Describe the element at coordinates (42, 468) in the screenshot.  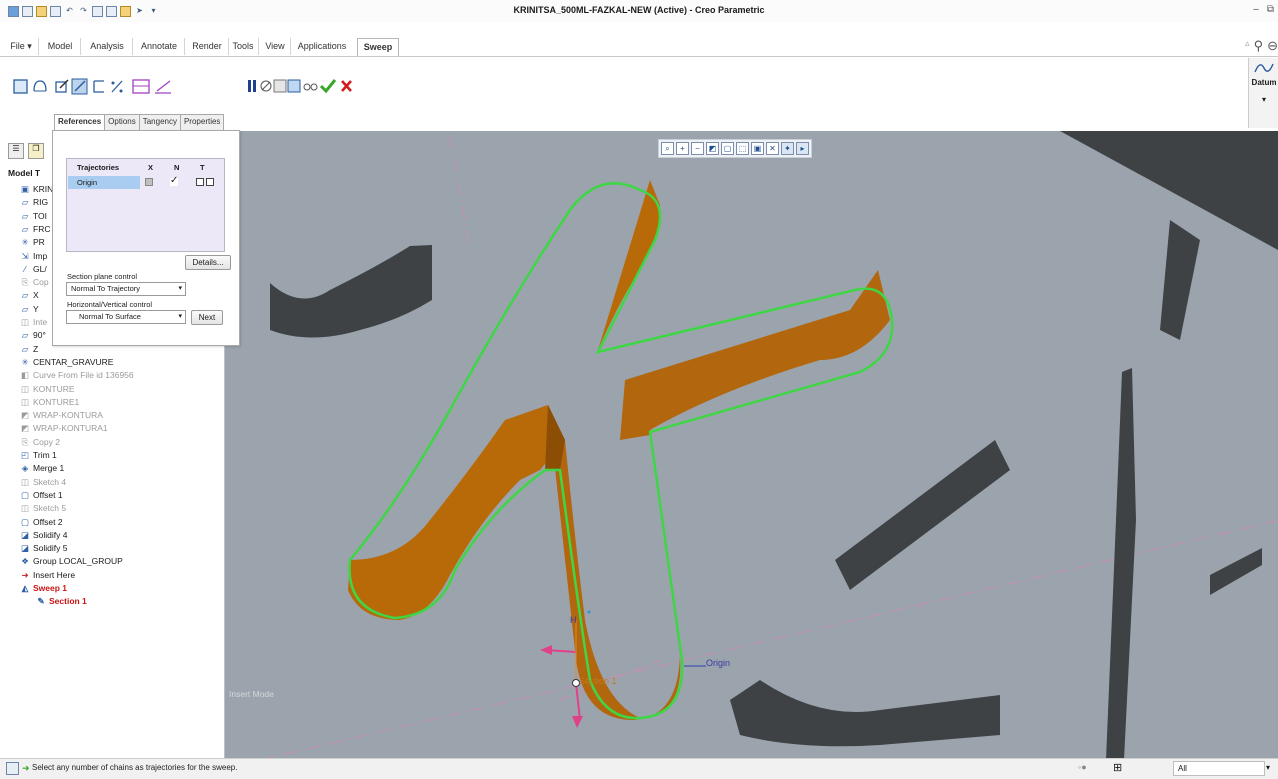
I see `tree-item: ◈ Merge 1` at that location.